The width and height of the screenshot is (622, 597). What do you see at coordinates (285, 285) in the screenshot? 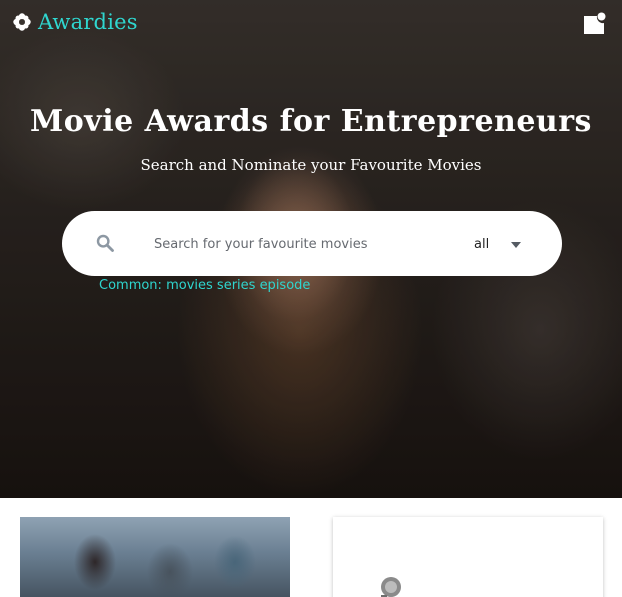
I see `common-term-episode: episode` at bounding box center [285, 285].